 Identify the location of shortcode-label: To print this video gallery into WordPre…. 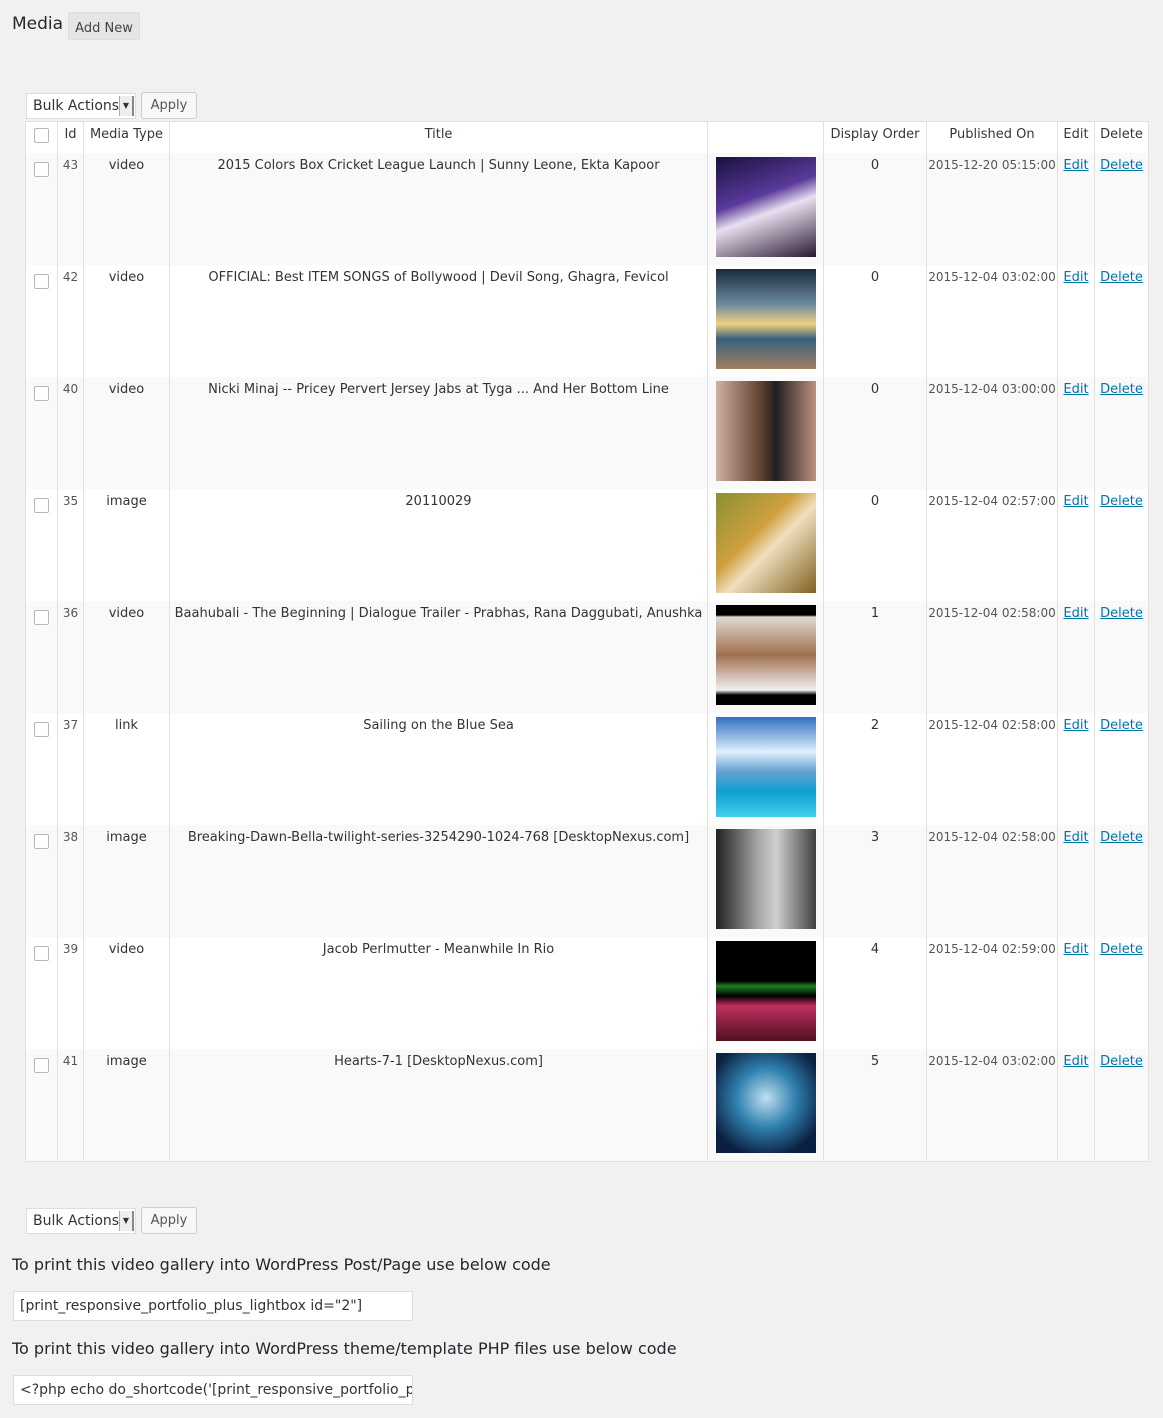
(281, 1264).